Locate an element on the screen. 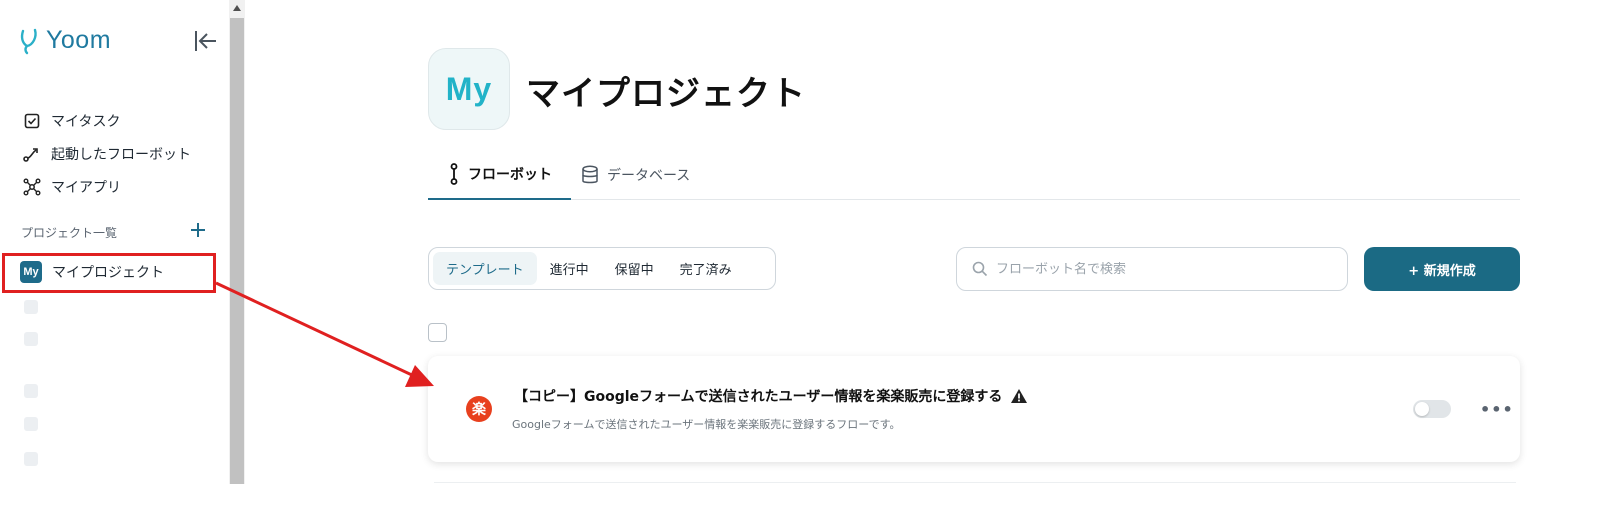 This screenshot has width=1600, height=518. filter-on-hold: 保留中 is located at coordinates (634, 268).